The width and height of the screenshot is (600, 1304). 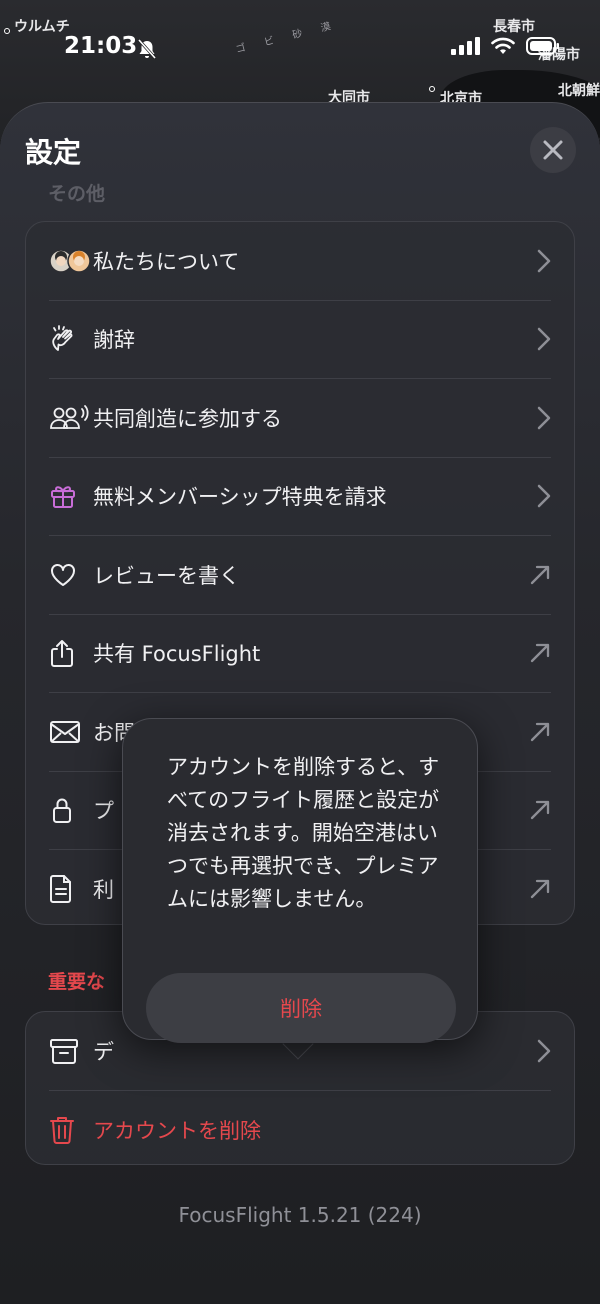 What do you see at coordinates (287, 37) in the screenshot?
I see `map-label-gobi: ゴ ビ 砂 漠` at bounding box center [287, 37].